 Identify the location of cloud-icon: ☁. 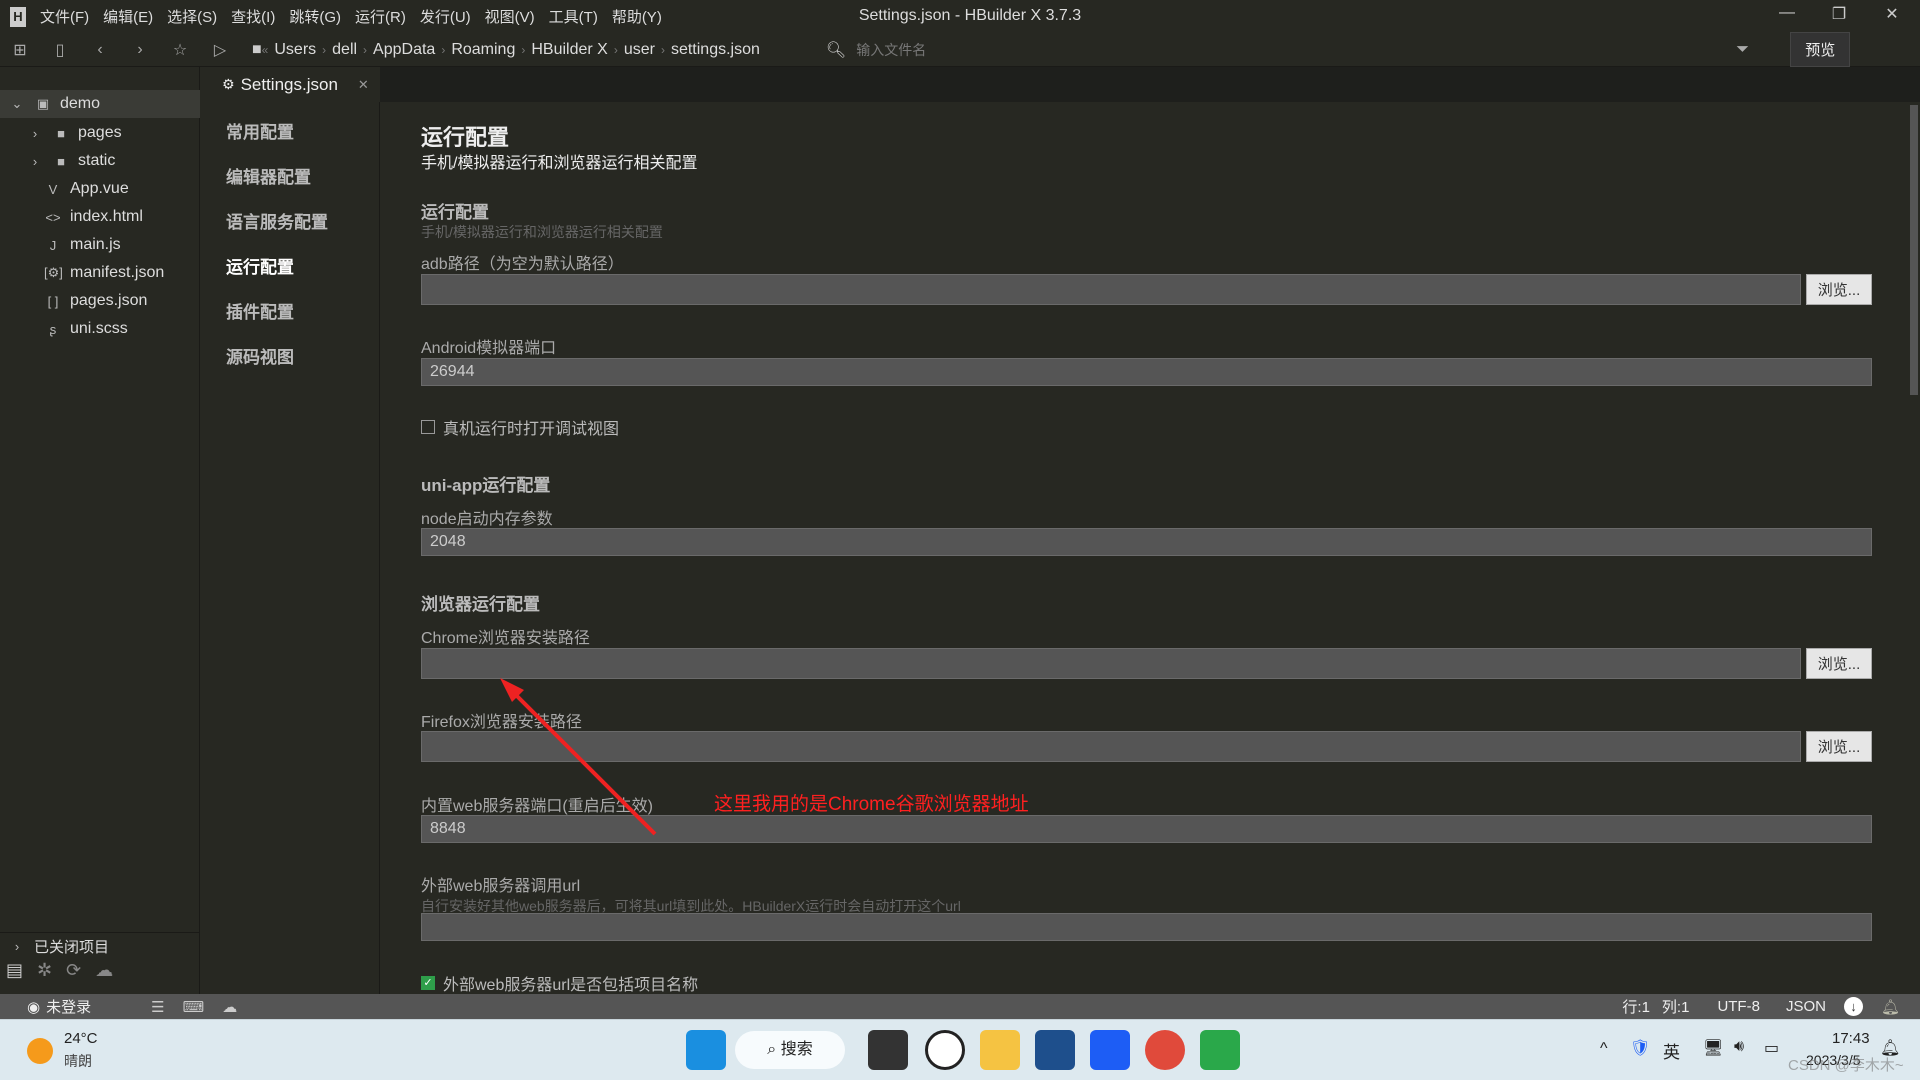
(229, 1007).